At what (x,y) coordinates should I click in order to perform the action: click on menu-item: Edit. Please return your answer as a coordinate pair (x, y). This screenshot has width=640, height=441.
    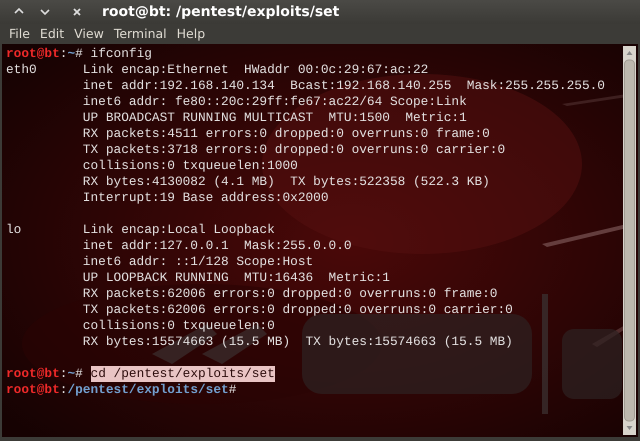
    Looking at the image, I should click on (52, 34).